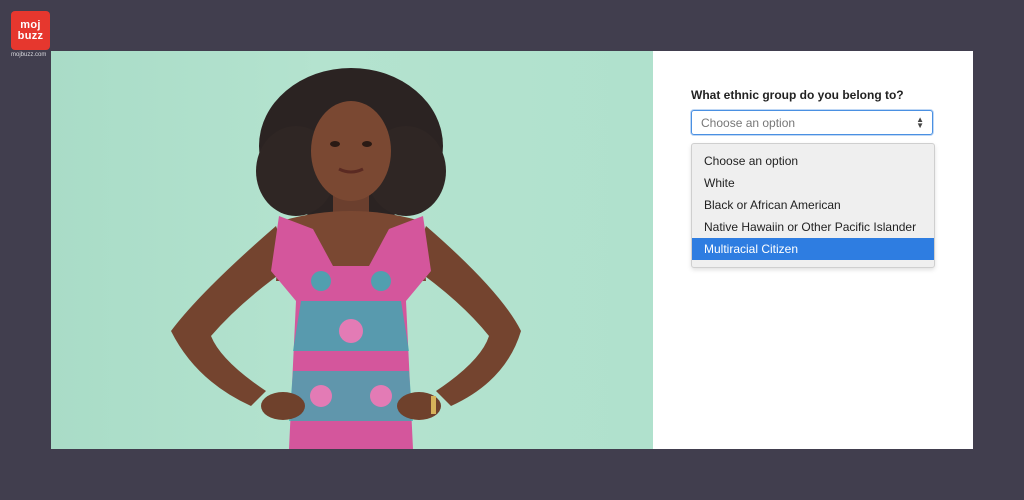  What do you see at coordinates (813, 161) in the screenshot?
I see `option-choose: Choose an option` at bounding box center [813, 161].